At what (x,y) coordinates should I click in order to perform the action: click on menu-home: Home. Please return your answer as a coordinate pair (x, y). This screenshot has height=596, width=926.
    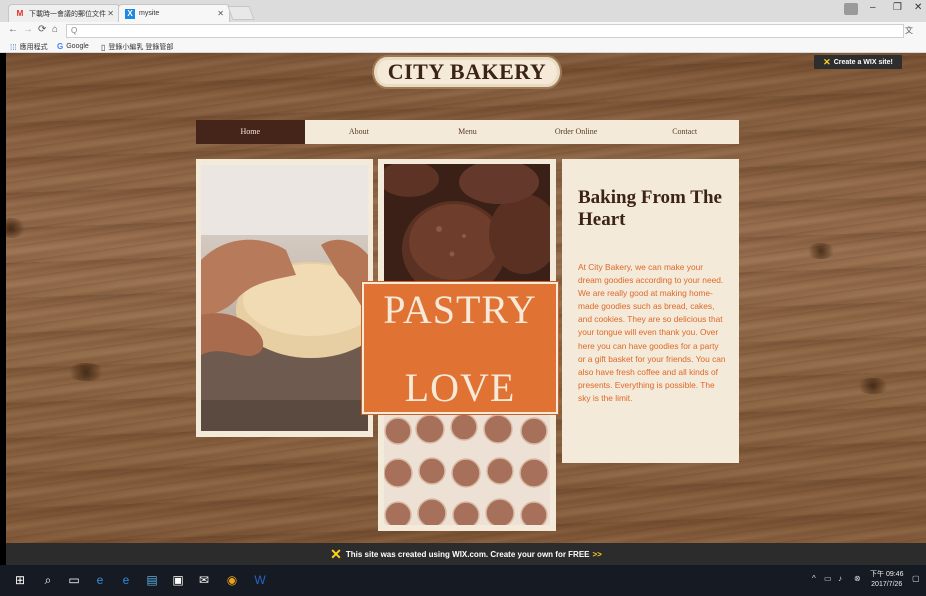
    Looking at the image, I should click on (250, 132).